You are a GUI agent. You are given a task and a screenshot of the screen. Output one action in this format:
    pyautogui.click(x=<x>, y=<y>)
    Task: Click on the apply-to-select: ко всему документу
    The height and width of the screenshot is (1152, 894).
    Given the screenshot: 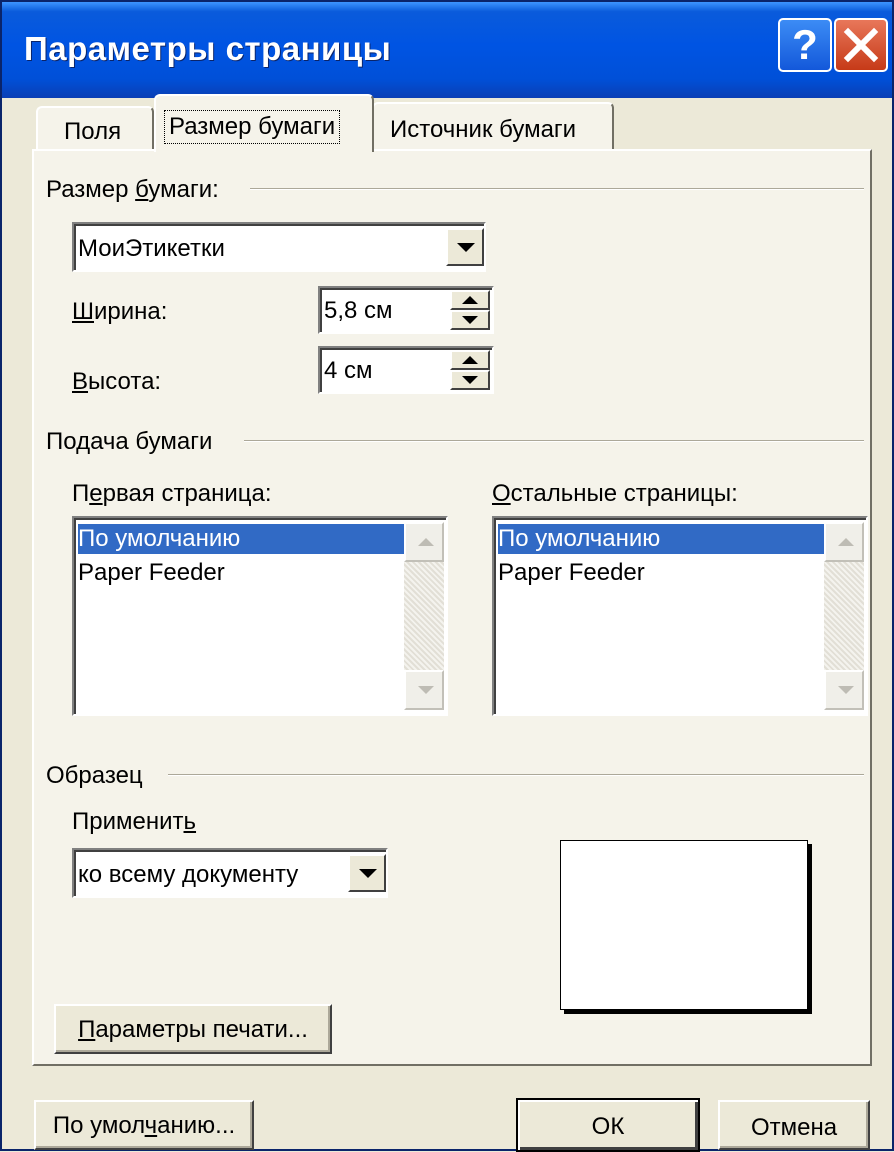 What is the action you would take?
    pyautogui.click(x=230, y=873)
    